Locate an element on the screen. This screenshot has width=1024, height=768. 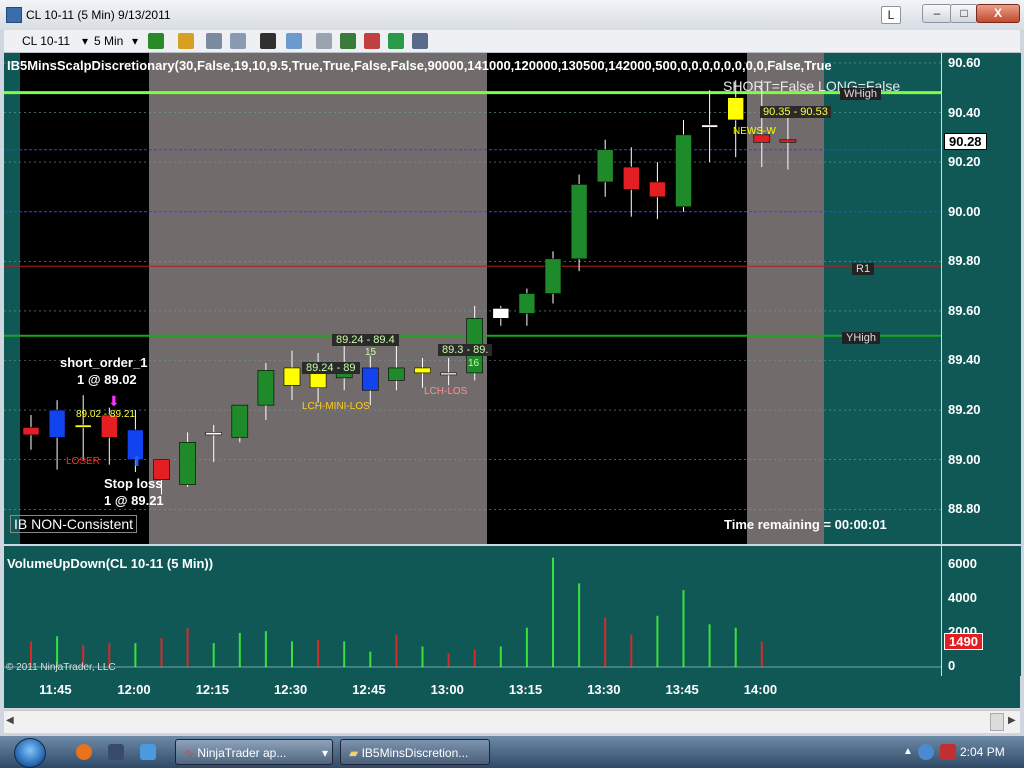
crosshair-icon is located at coordinates (268, 41).